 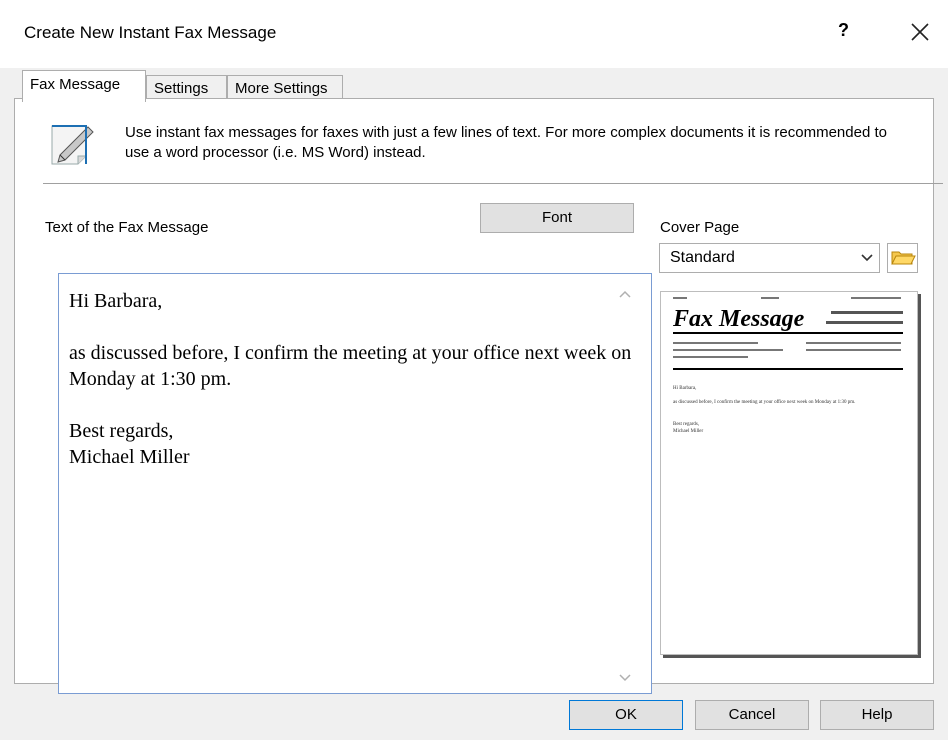 I want to click on window-titlebar: Create New Instant Fax Message ?, so click(x=474, y=34).